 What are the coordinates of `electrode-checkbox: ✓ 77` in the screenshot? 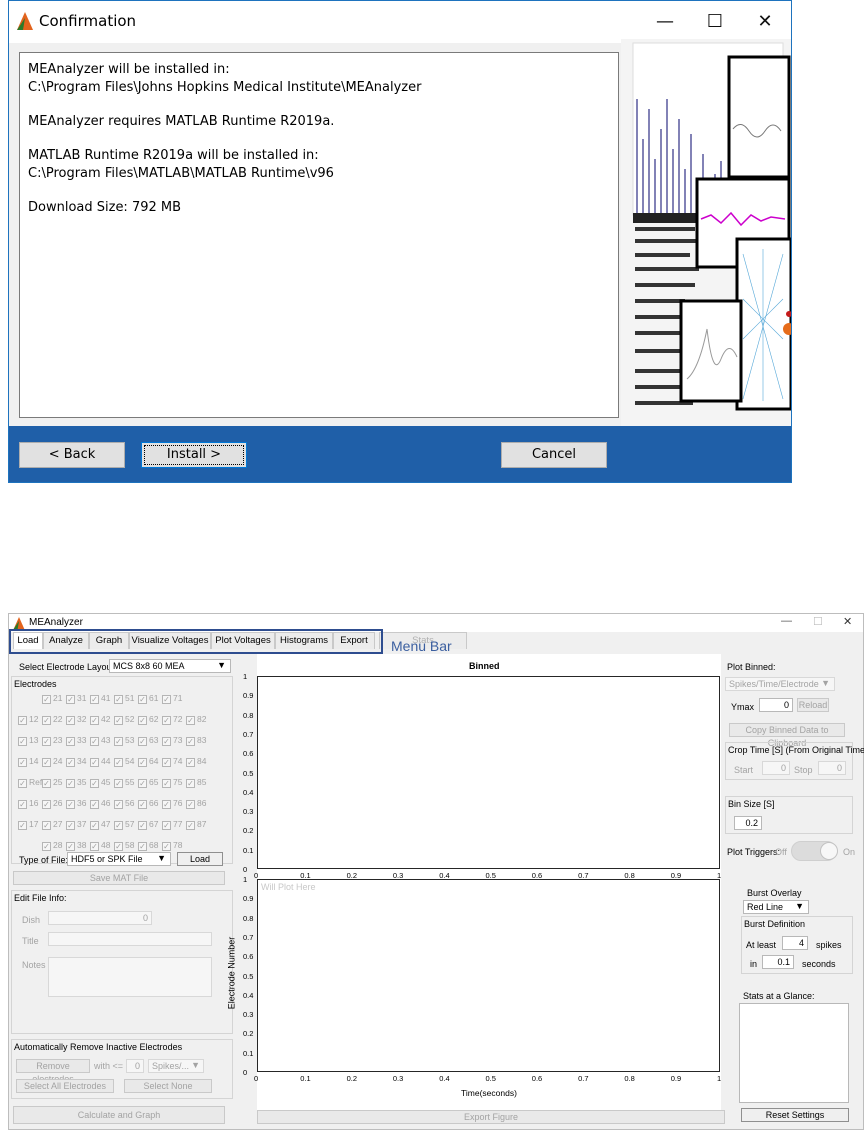 It's located at (172, 824).